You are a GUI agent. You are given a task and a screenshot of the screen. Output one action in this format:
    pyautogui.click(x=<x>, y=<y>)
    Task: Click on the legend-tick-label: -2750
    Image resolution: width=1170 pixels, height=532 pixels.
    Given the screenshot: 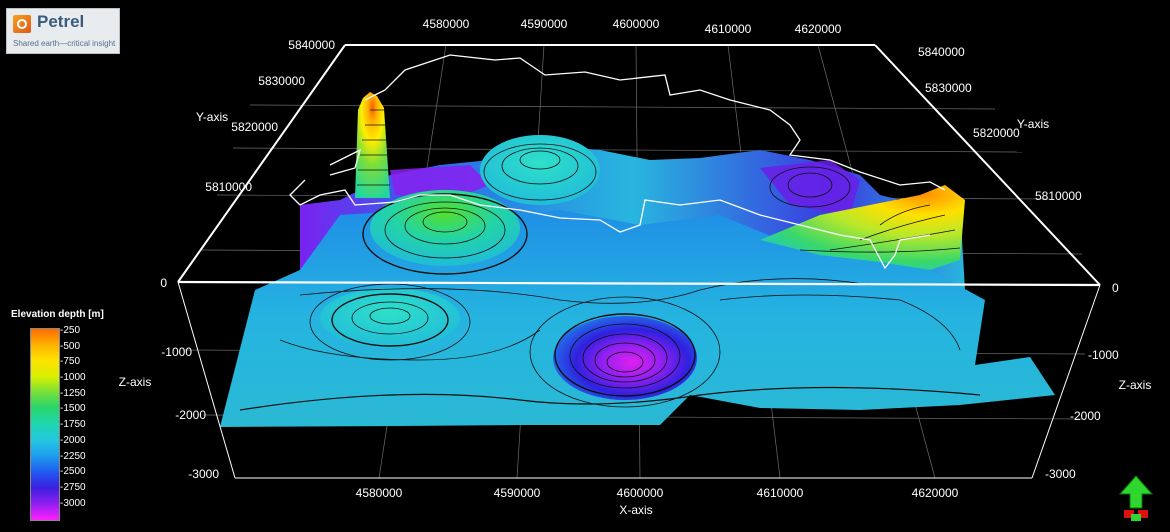 What is the action you would take?
    pyautogui.click(x=73, y=487)
    